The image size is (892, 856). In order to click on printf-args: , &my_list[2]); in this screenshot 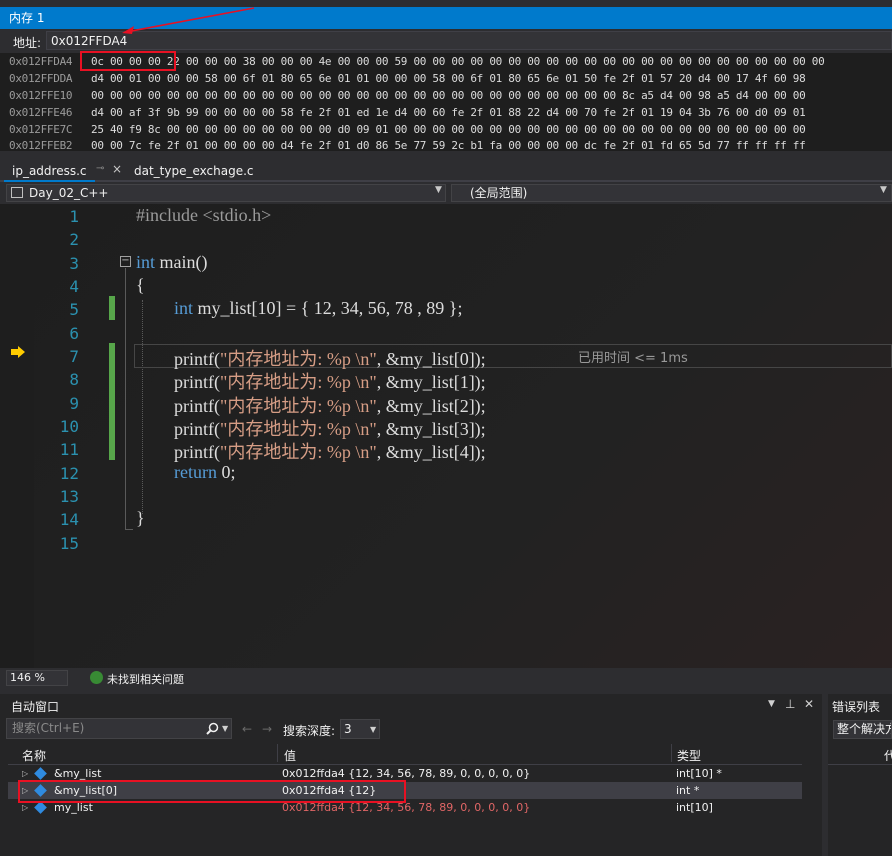, I will do `click(431, 406)`.